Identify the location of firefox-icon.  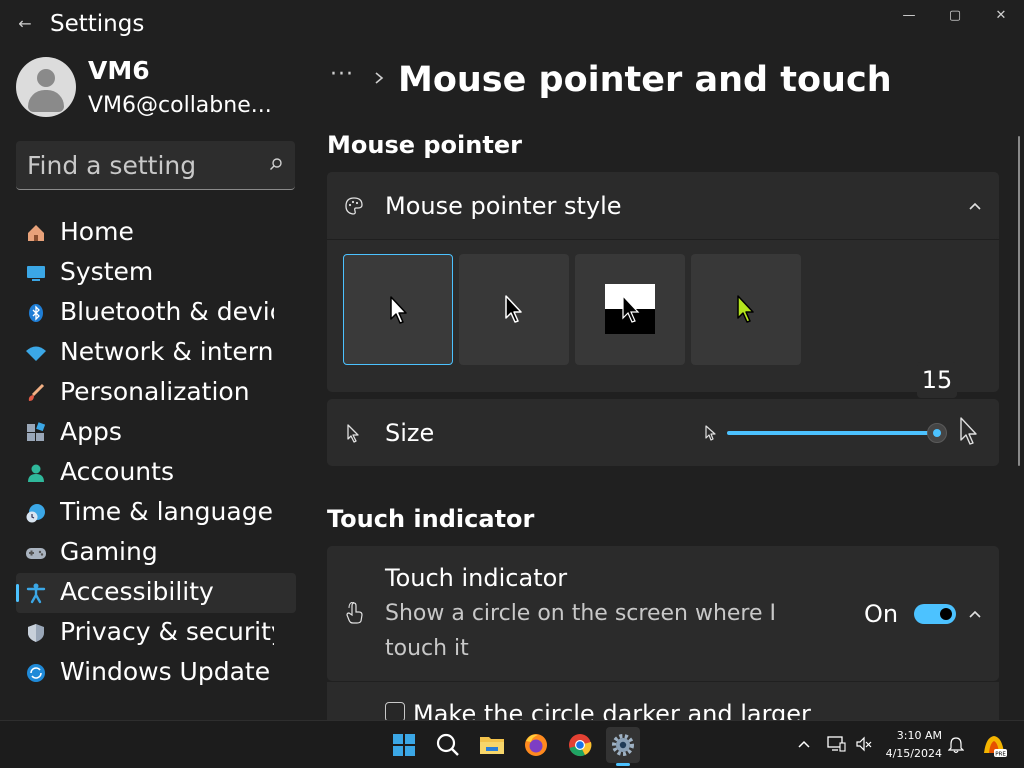
(536, 745).